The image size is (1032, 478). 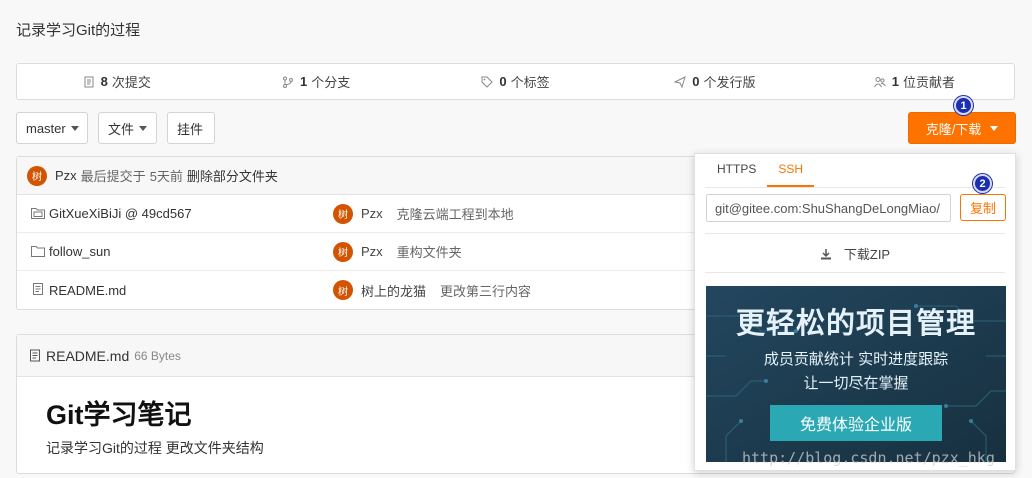 I want to click on stat-branches: 1 个分支, so click(x=315, y=81).